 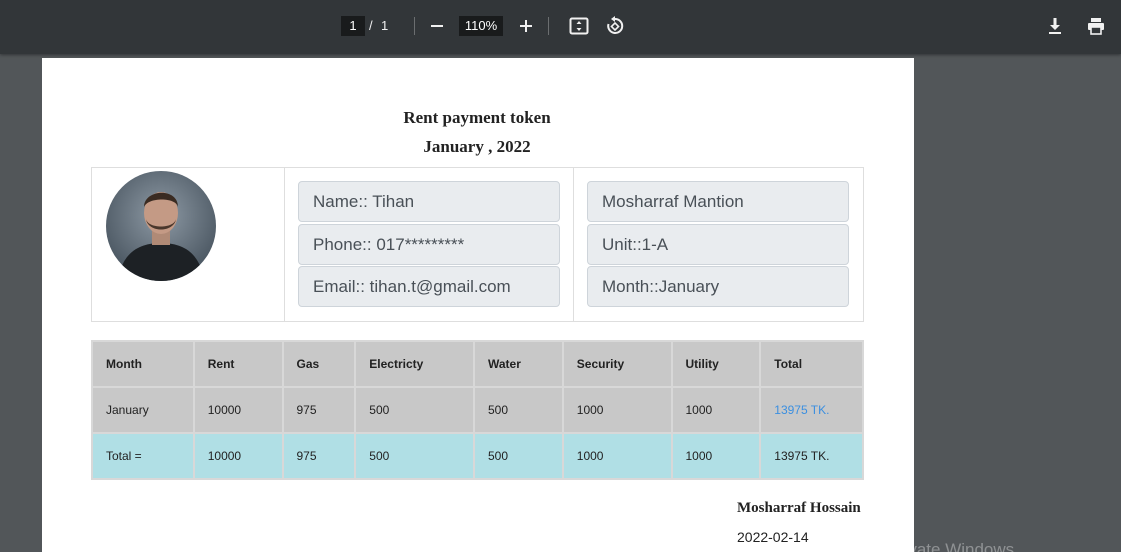 I want to click on table-cell: Total =, so click(x=143, y=456).